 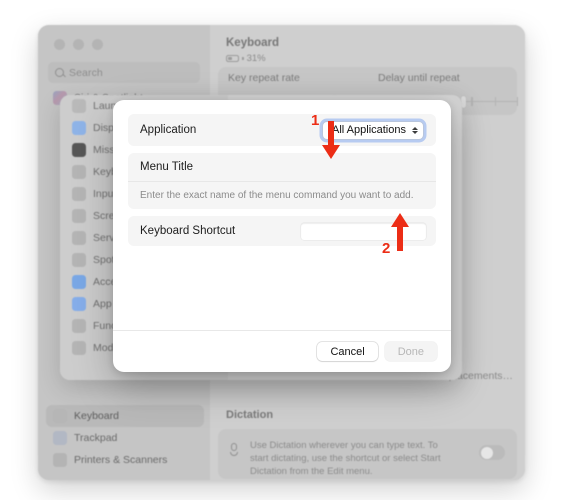 I want to click on close-button-icon, so click(x=59, y=44).